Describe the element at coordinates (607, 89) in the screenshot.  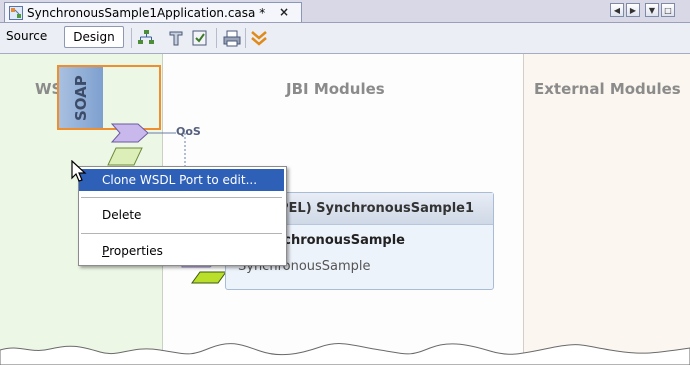
I see `external-modules-header: External Modules` at that location.